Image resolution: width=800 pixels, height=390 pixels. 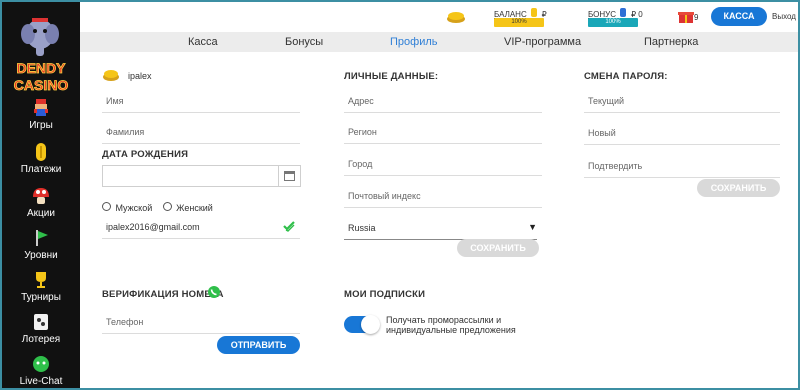 I want to click on sidebar-item-payments: Платежи, so click(x=41, y=158).